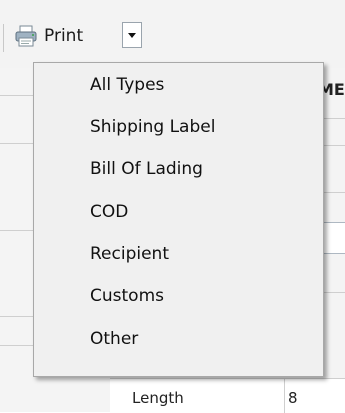 This screenshot has width=345, height=413. I want to click on print-button-label: Print, so click(64, 36).